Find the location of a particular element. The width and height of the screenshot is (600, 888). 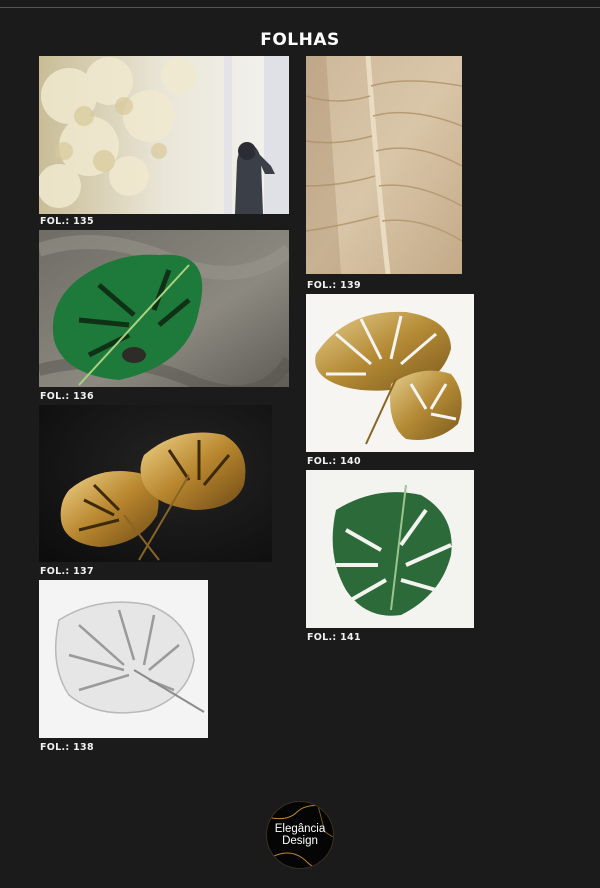

caption-fol-140: FOL.: 140 is located at coordinates (334, 461).